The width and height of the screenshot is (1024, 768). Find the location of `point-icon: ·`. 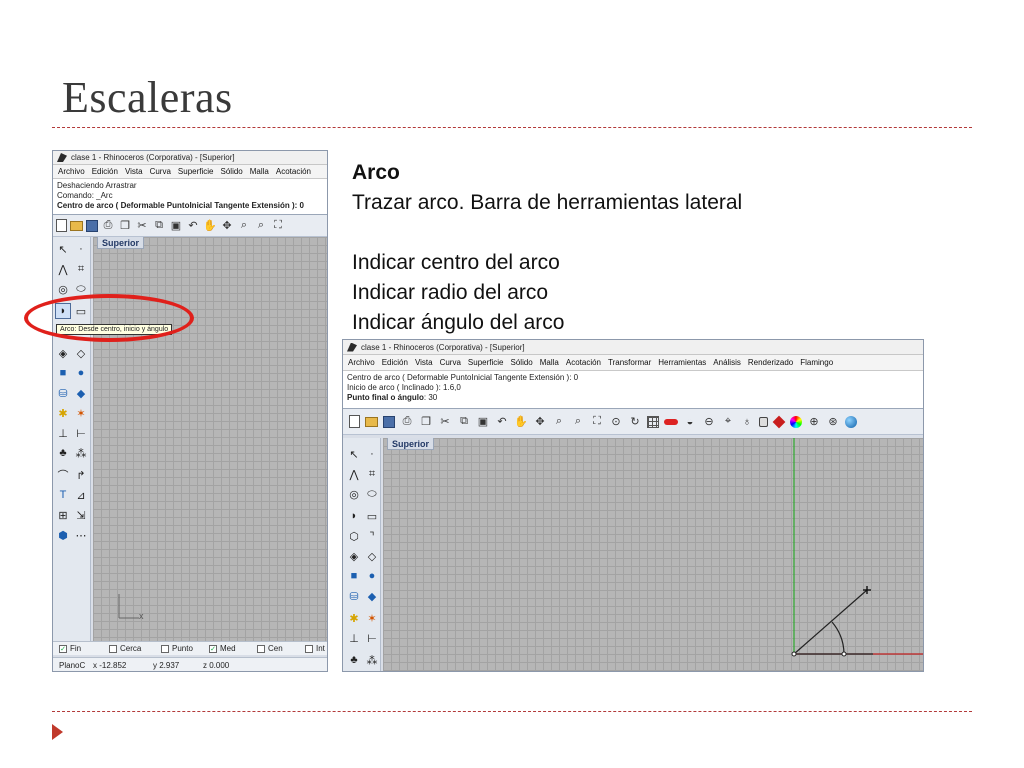

point-icon: · is located at coordinates (372, 454).